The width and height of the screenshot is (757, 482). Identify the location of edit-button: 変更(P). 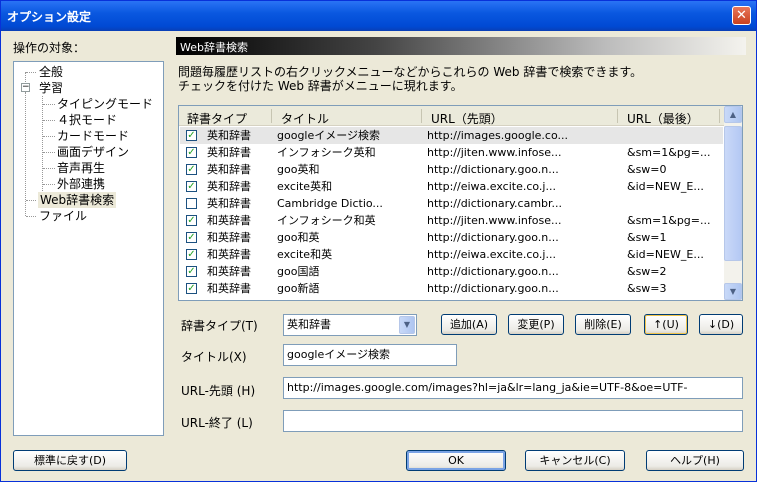
(536, 324).